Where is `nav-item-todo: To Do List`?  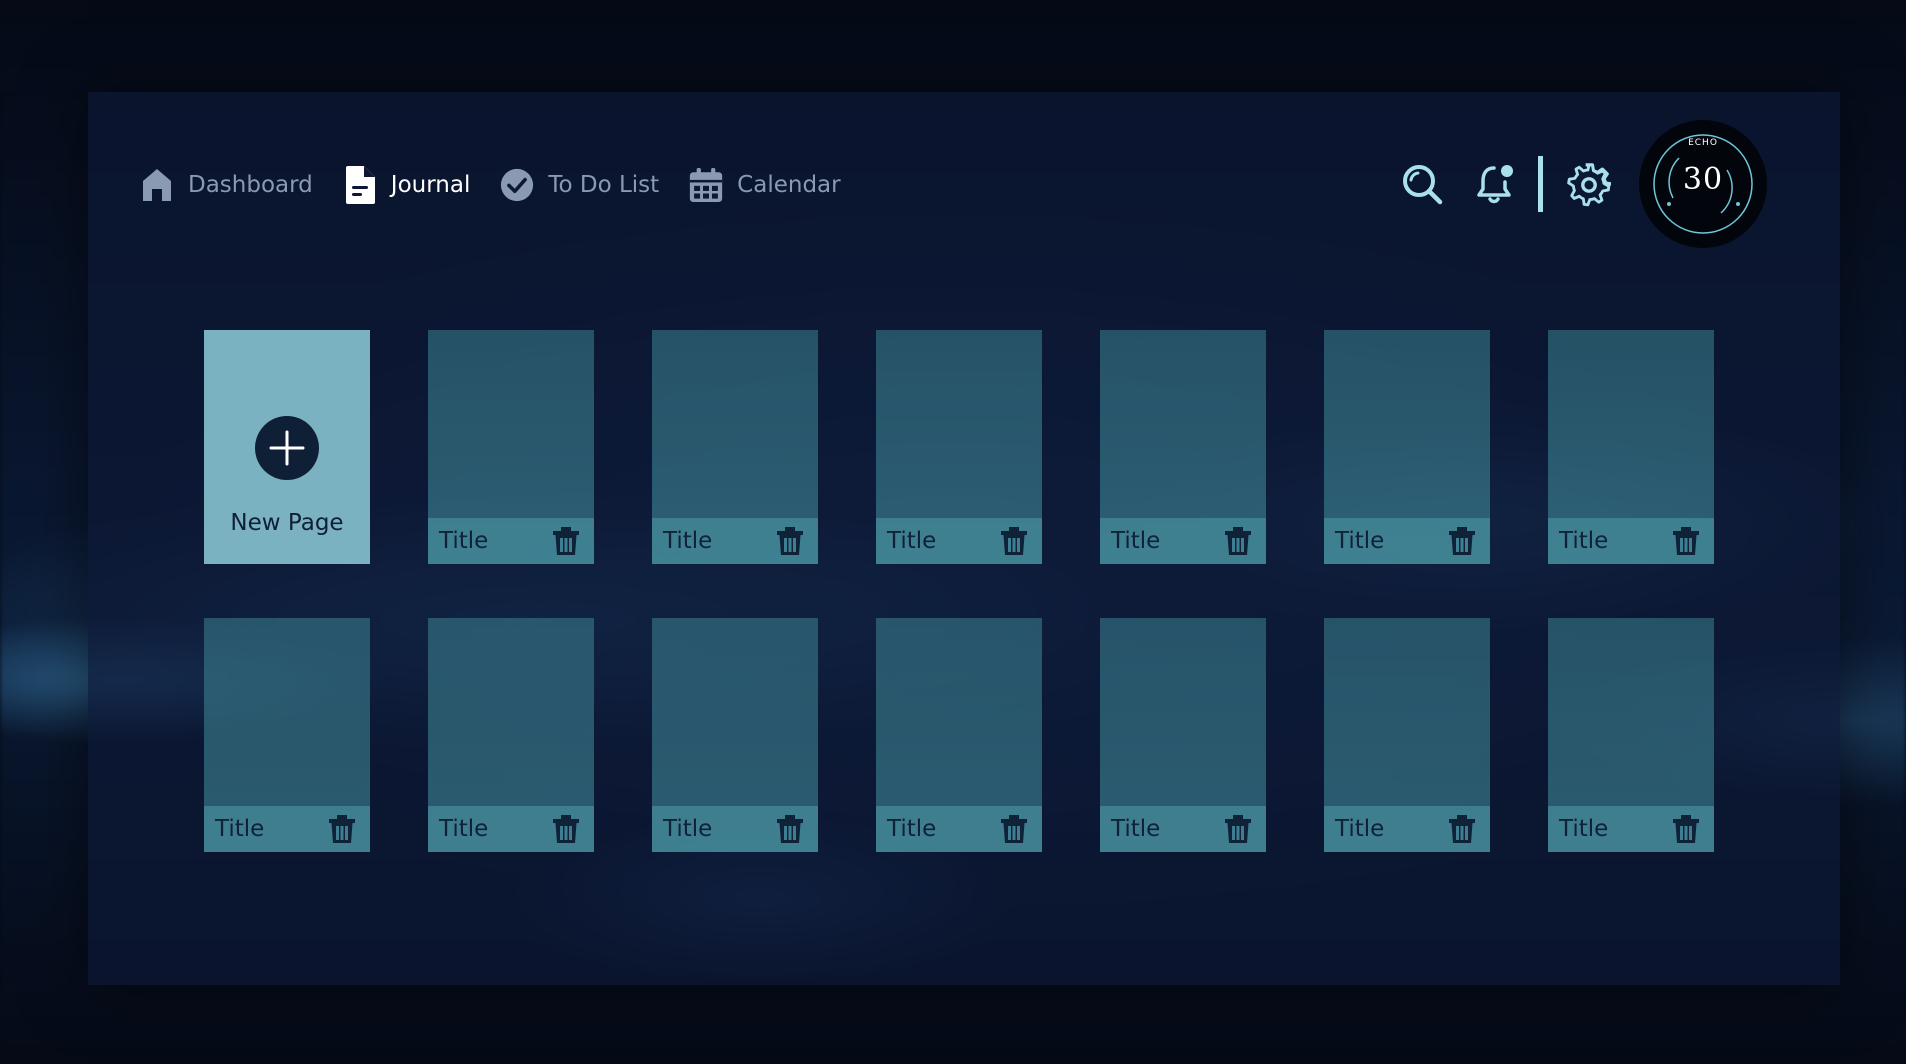 nav-item-todo: To Do List is located at coordinates (579, 185).